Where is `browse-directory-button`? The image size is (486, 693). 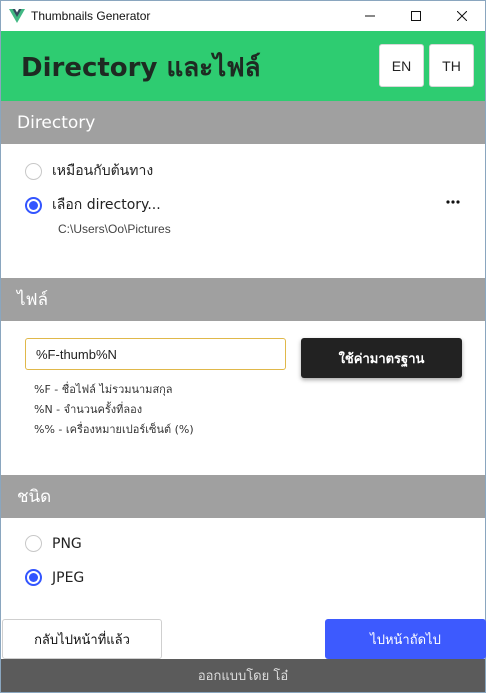
browse-directory-button is located at coordinates (453, 202).